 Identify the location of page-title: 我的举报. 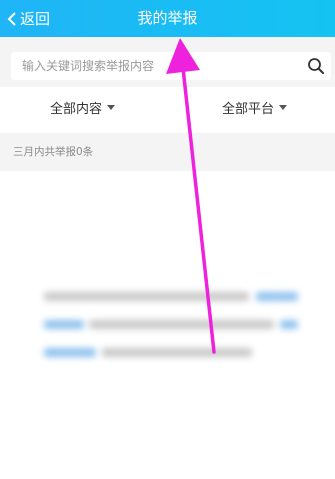
(167, 18).